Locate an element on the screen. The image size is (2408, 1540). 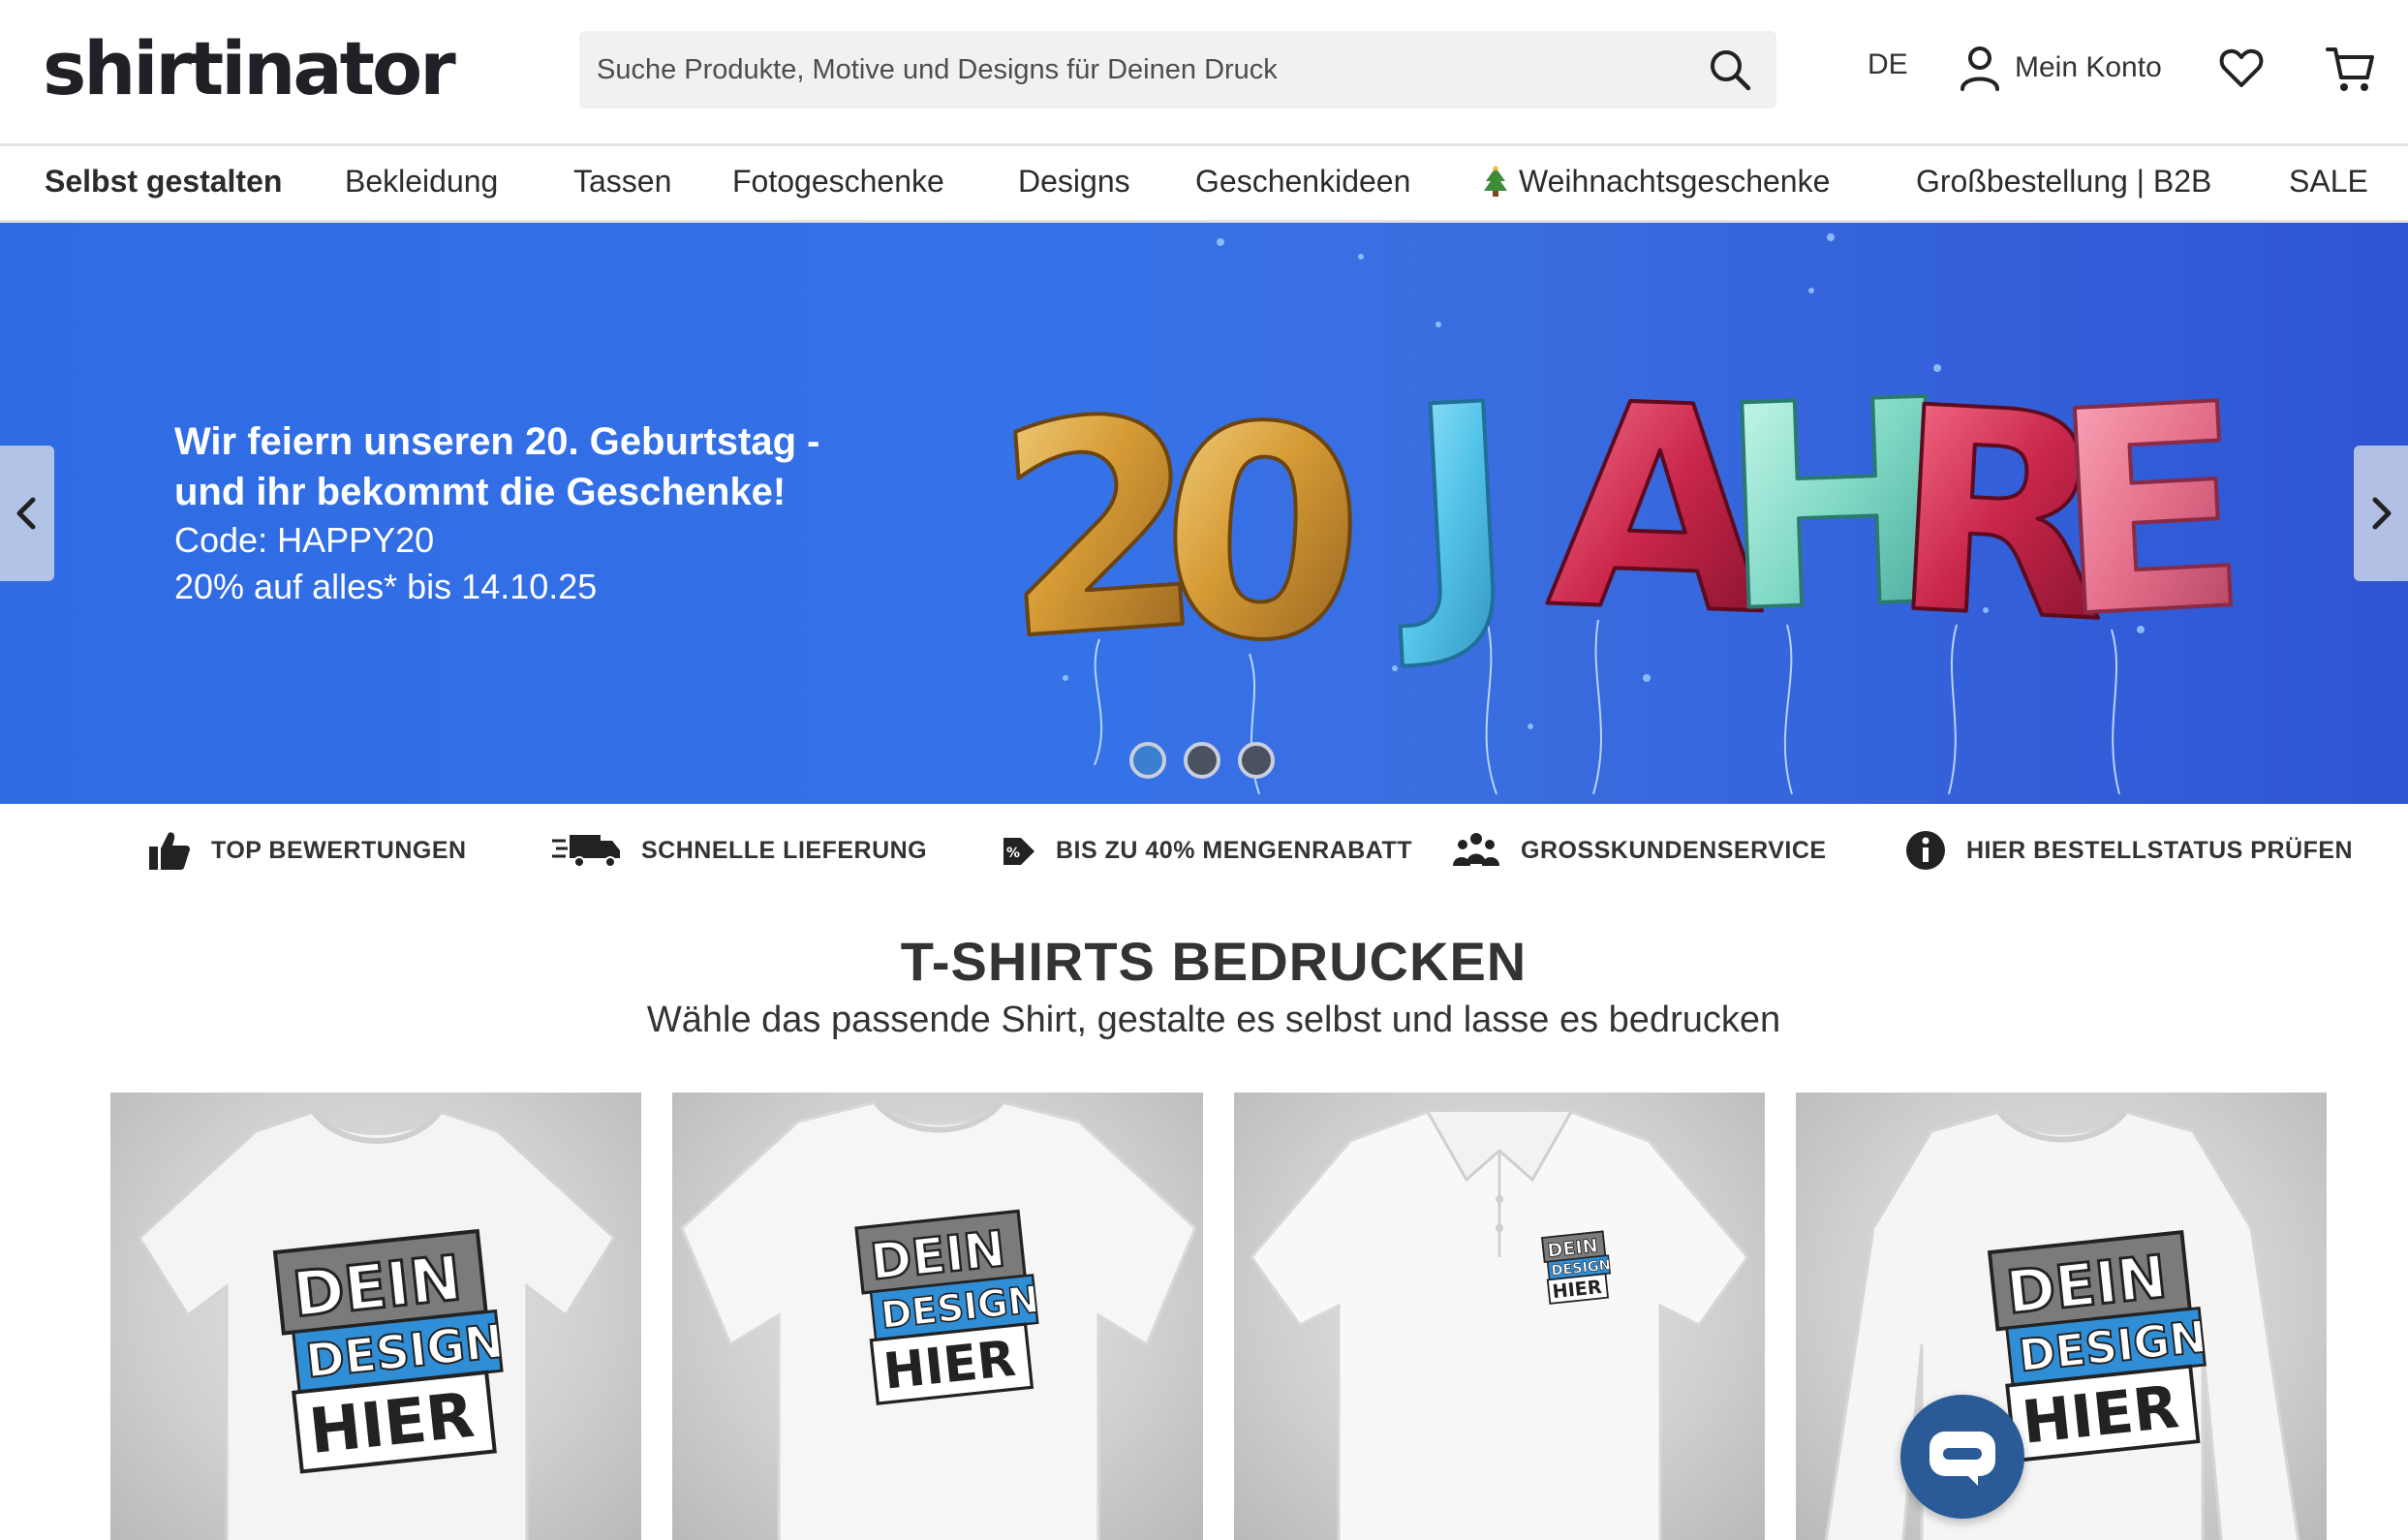
hero-discount: 20% auf alles* bis 14.10.25 is located at coordinates (386, 586).